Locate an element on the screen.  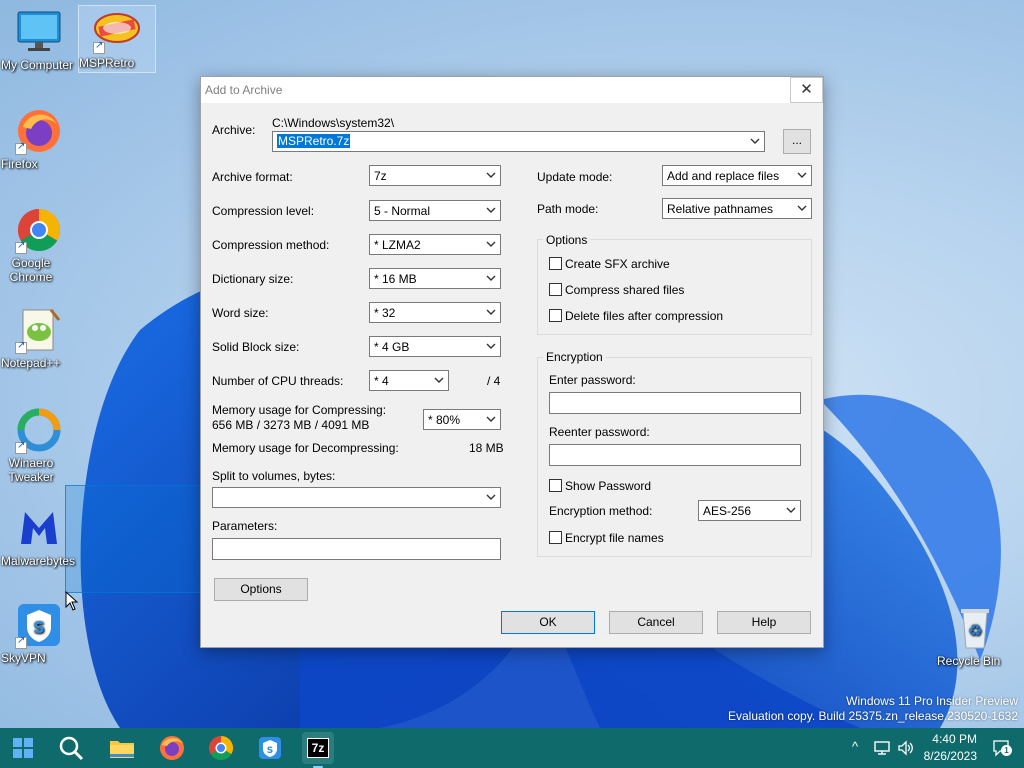
desktop-icon-firefox: Firefox is located at coordinates (39, 139).